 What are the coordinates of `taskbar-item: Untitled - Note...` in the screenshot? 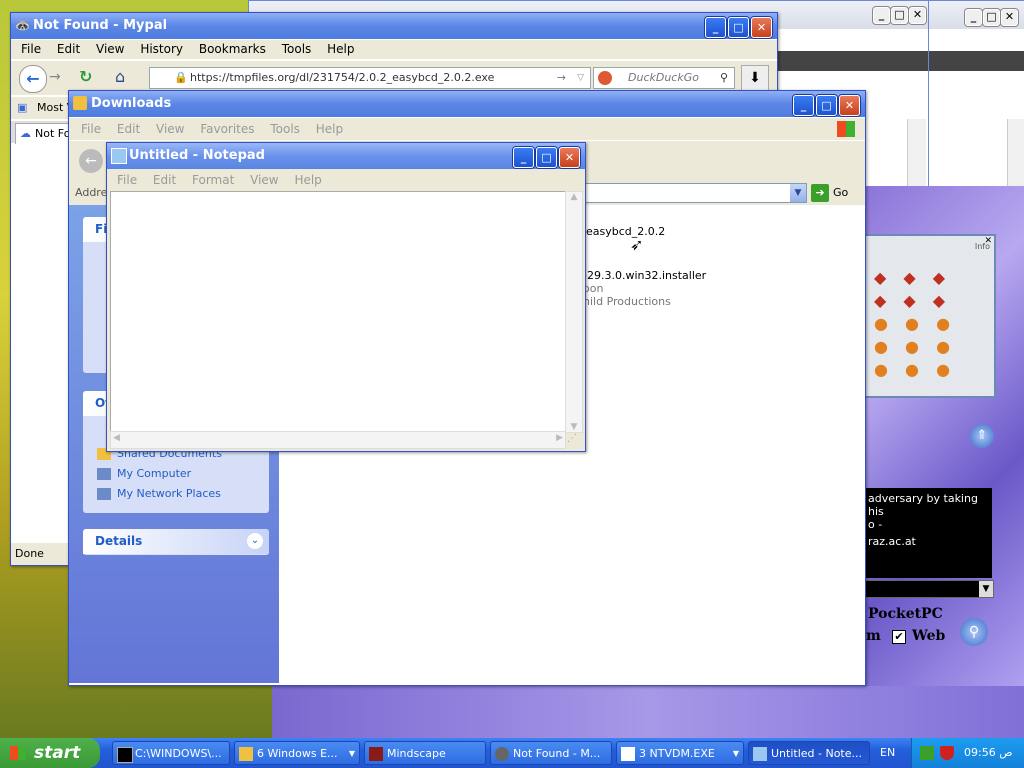 It's located at (809, 753).